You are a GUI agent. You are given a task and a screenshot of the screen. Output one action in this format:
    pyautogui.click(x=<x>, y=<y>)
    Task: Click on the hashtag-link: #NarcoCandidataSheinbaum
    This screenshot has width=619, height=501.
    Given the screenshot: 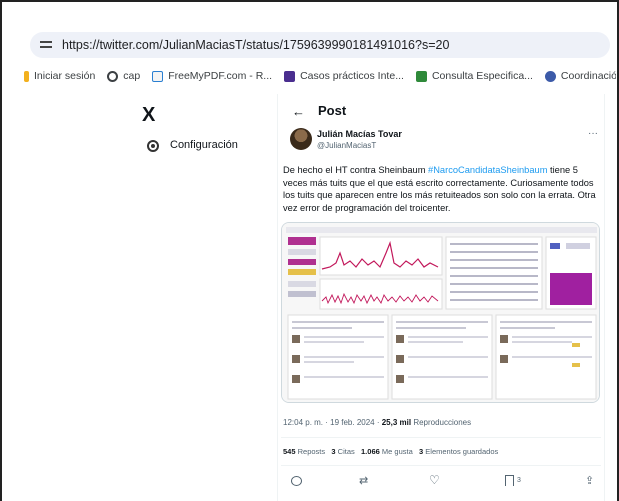 What is the action you would take?
    pyautogui.click(x=487, y=170)
    